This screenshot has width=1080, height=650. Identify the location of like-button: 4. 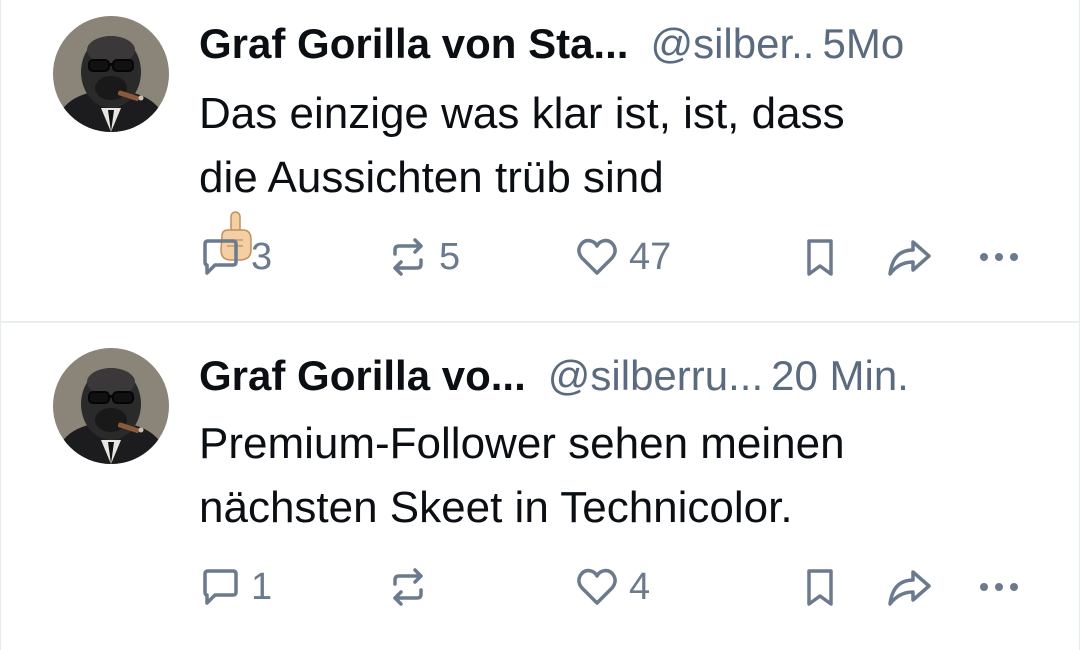
(612, 587).